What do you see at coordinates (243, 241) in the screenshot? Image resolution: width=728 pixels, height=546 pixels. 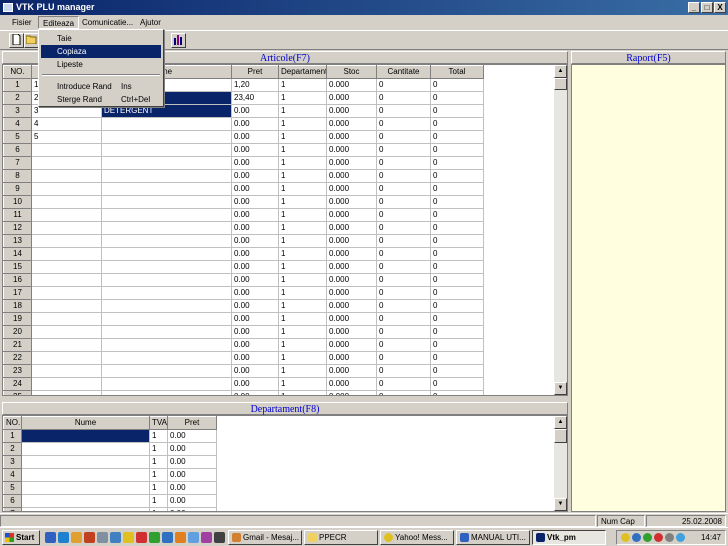 I see `table-row: 13 0.00 1 0.000 0 0` at bounding box center [243, 241].